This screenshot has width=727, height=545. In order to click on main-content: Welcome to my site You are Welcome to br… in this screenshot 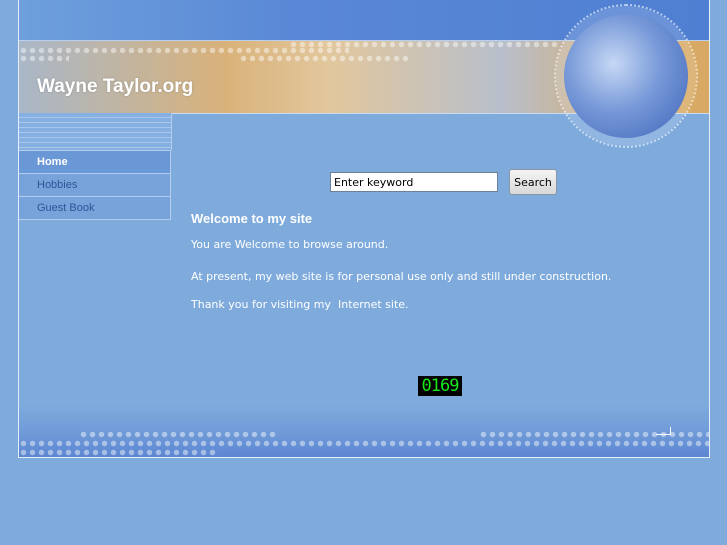, I will do `click(401, 261)`.